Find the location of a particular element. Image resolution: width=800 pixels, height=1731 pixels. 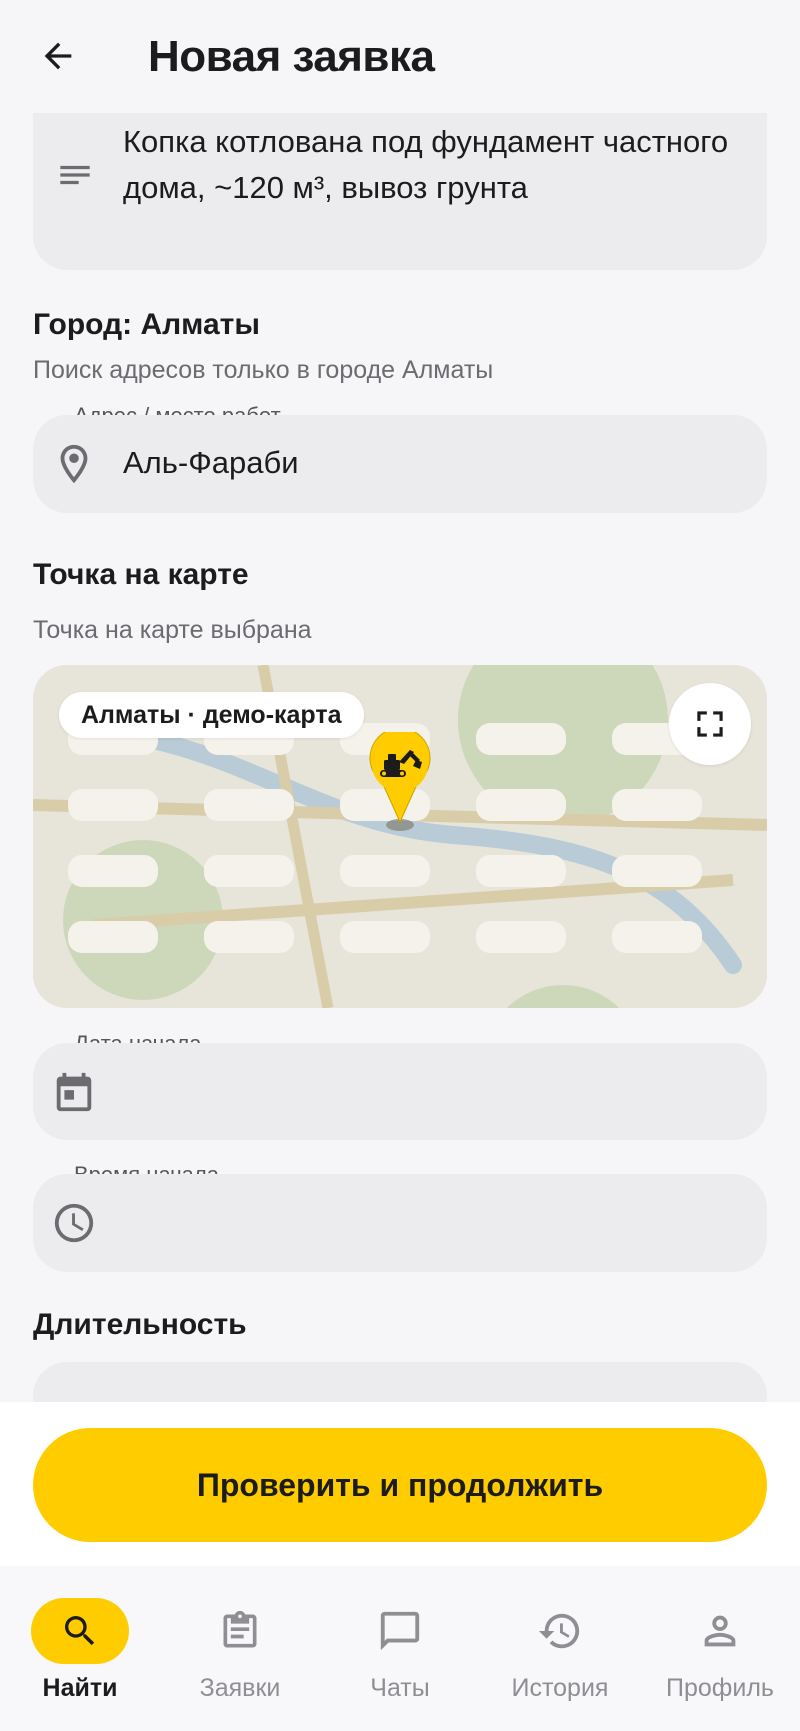

city-hint: Поиск адресов только в городе Алматы is located at coordinates (263, 370).